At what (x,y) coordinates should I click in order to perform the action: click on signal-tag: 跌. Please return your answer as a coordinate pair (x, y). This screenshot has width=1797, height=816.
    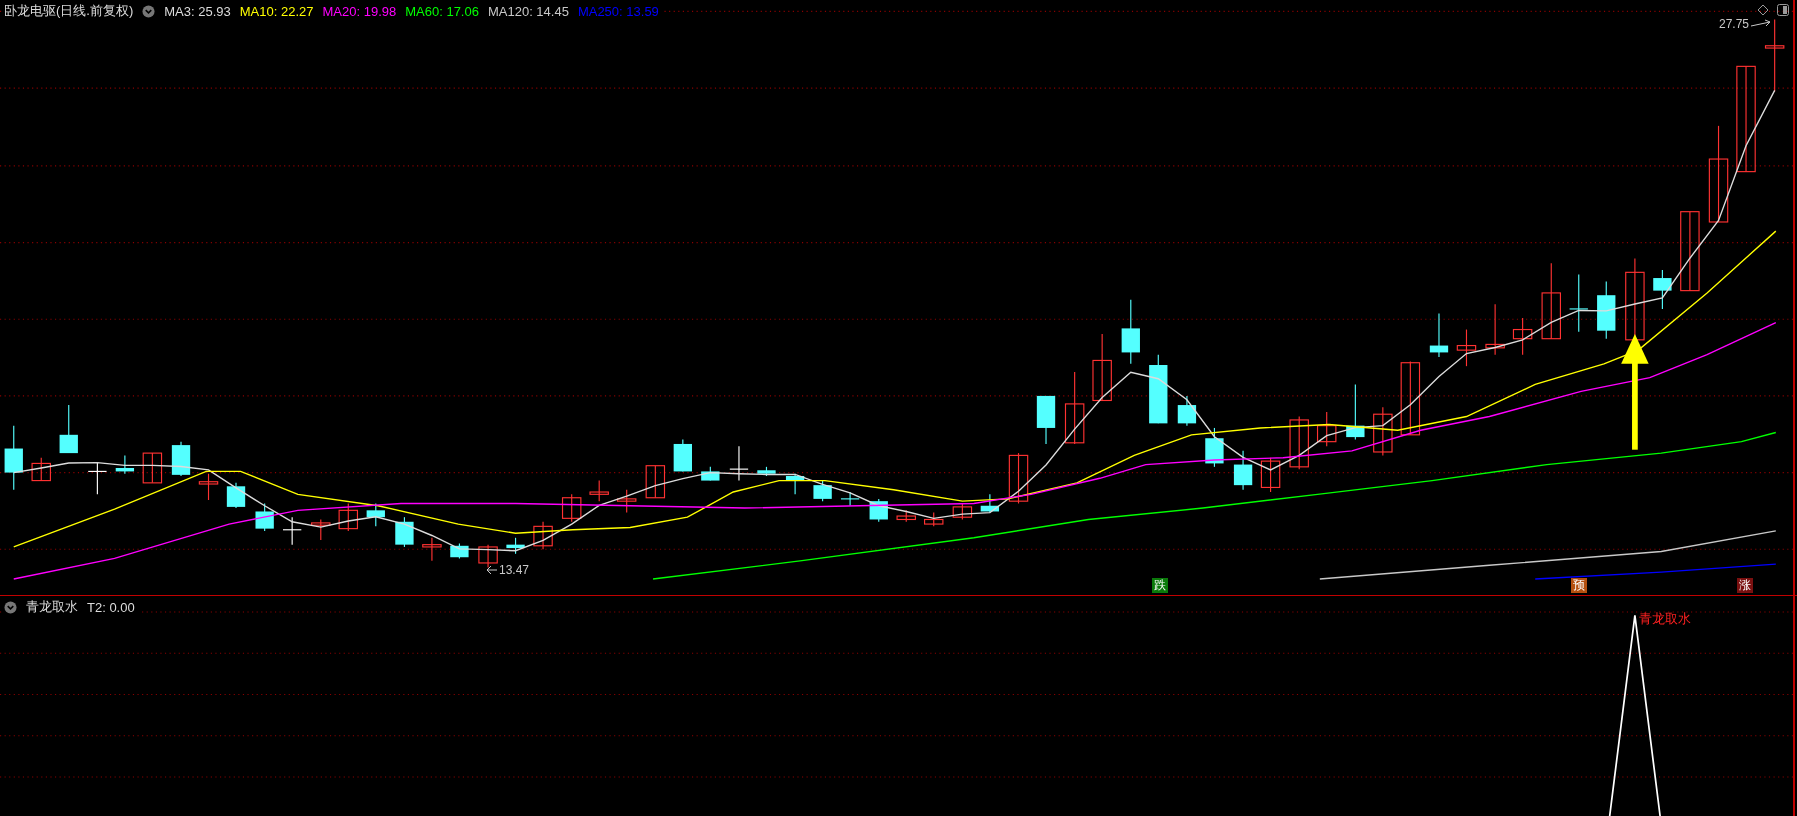
    Looking at the image, I should click on (1159, 585).